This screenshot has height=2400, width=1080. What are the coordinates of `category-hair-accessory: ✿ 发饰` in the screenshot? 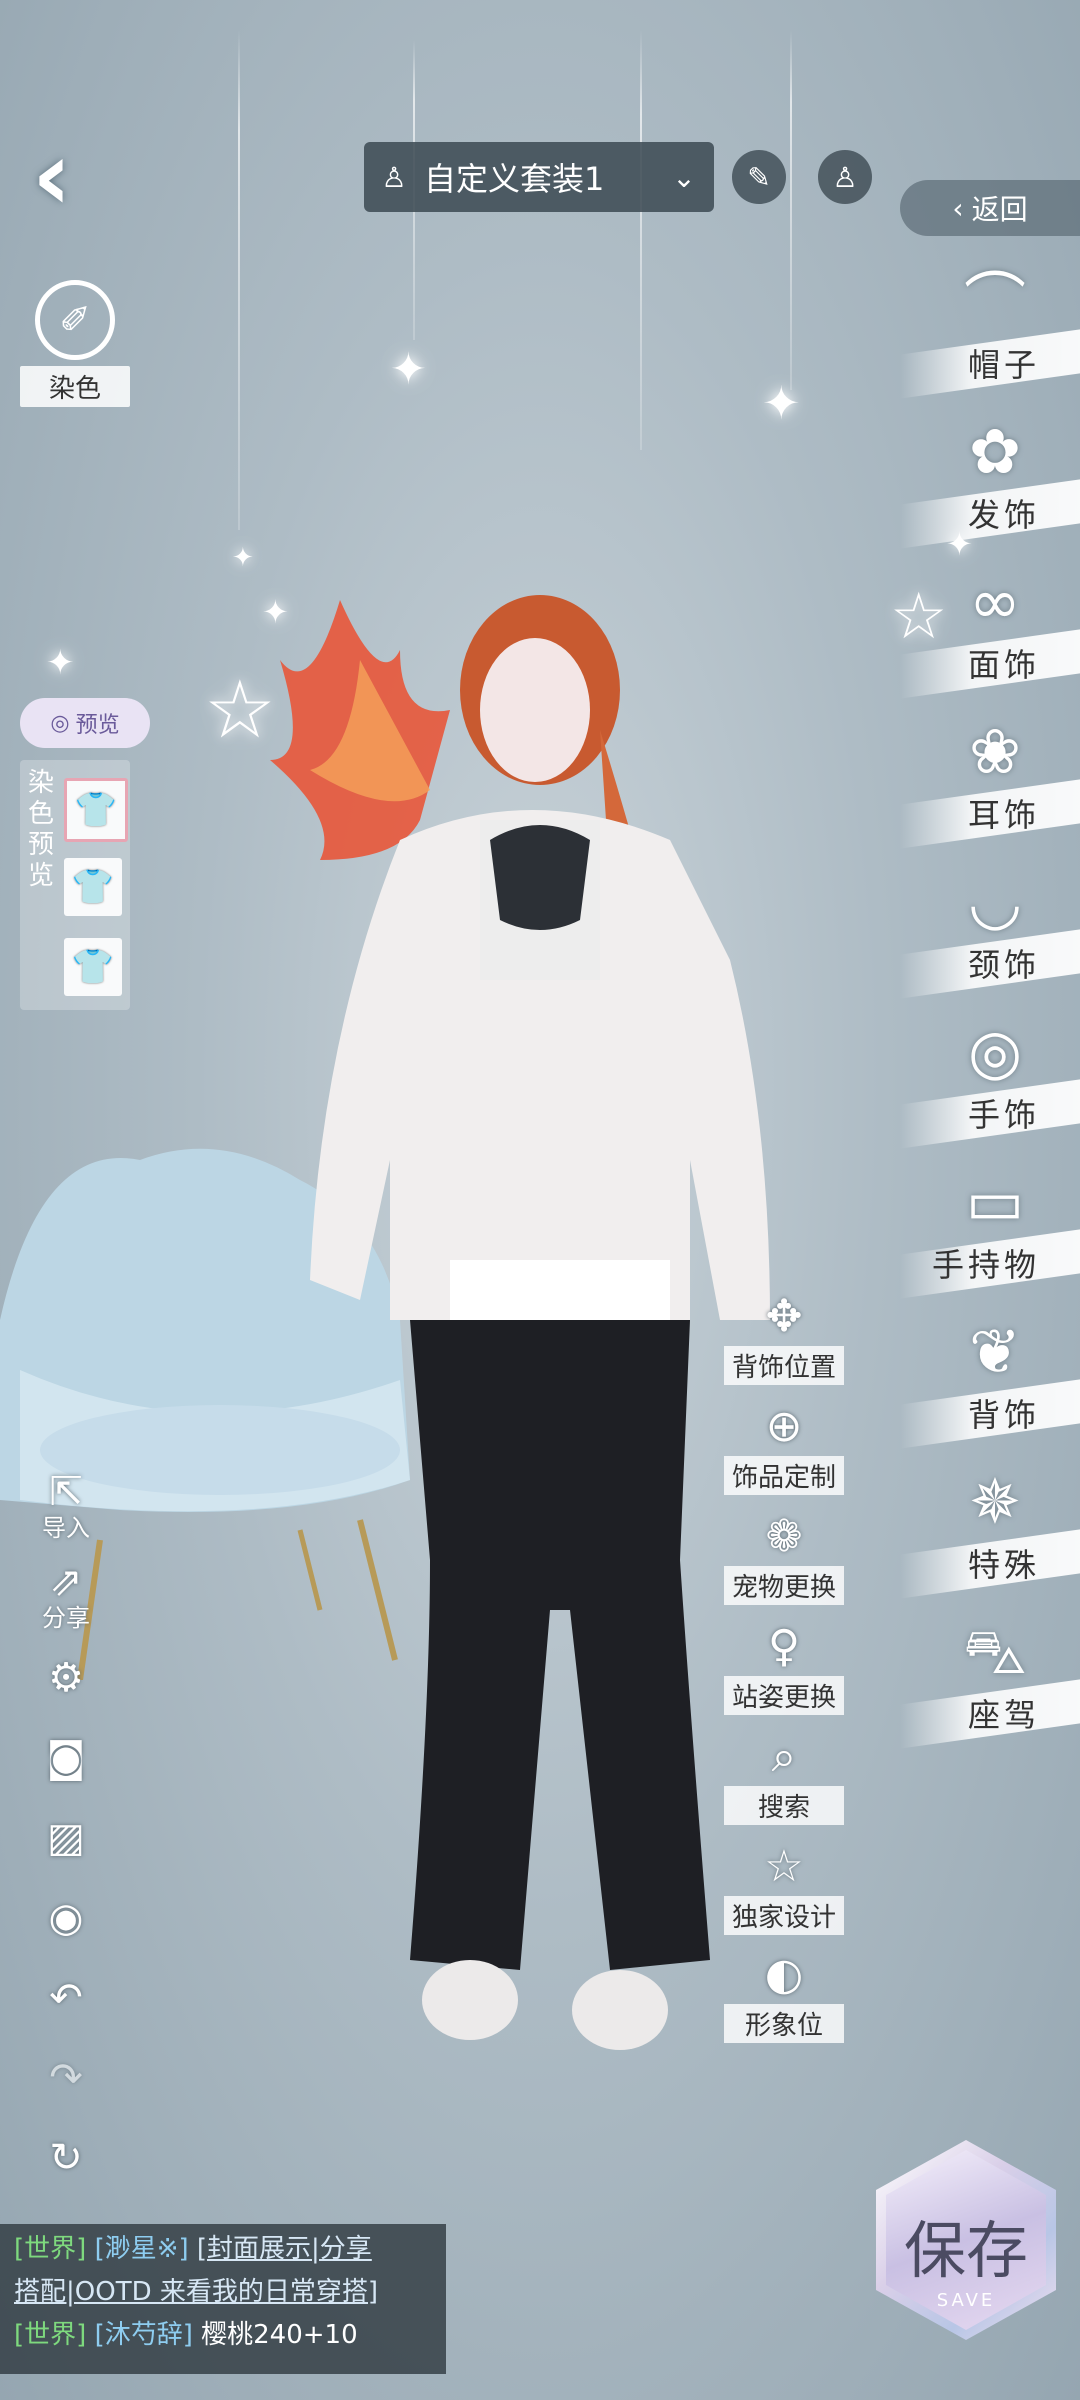 It's located at (990, 480).